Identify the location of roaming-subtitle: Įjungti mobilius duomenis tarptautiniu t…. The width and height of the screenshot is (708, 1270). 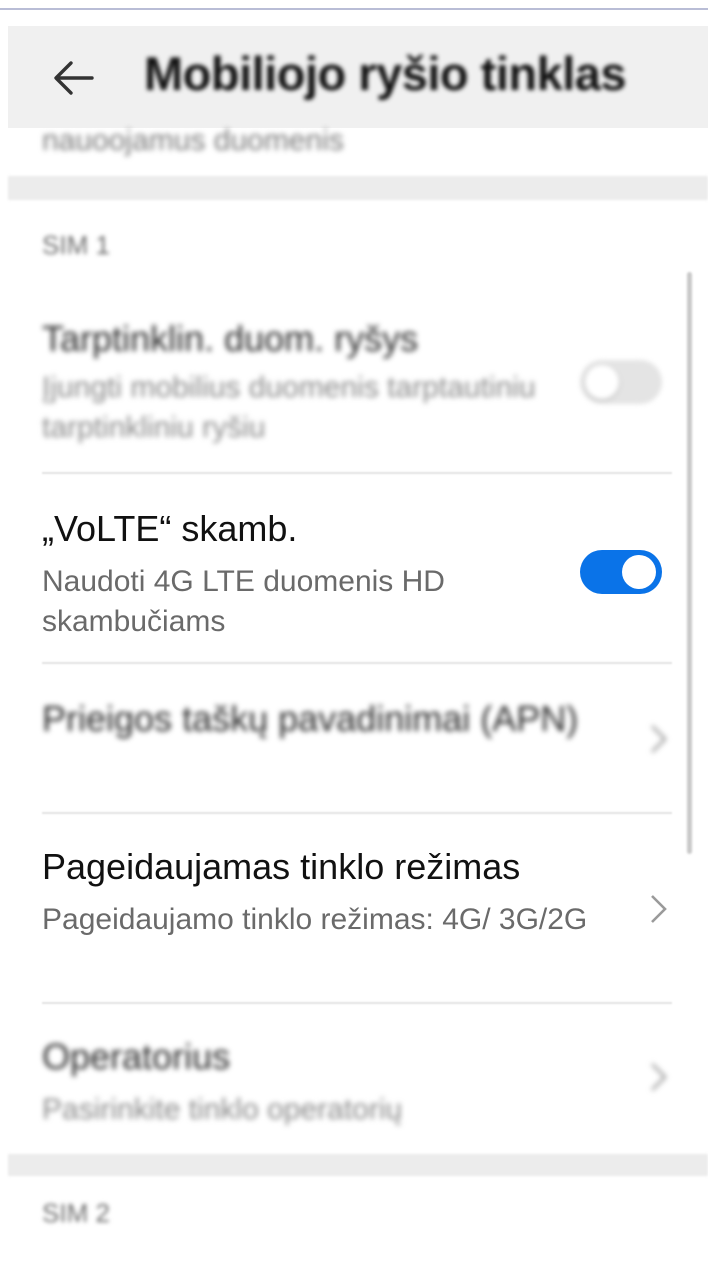
(289, 407).